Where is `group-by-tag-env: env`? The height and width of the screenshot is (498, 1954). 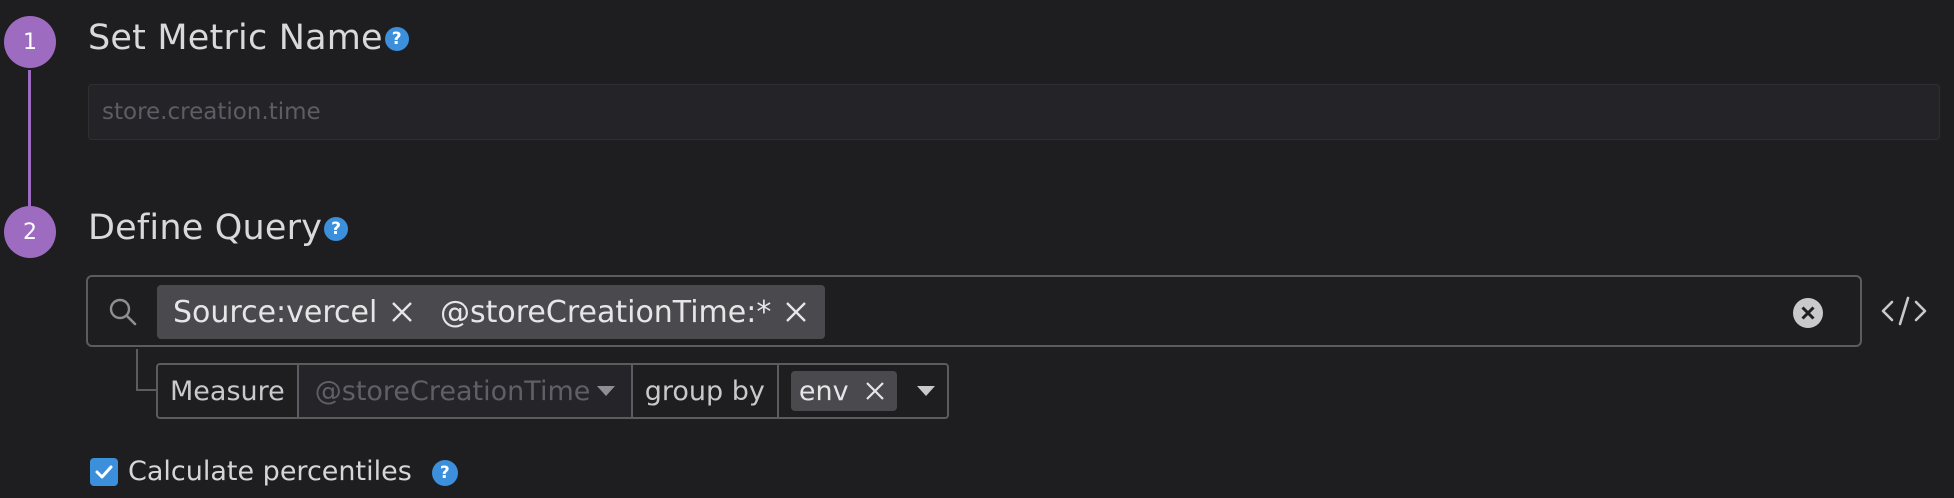
group-by-tag-env: env is located at coordinates (843, 391).